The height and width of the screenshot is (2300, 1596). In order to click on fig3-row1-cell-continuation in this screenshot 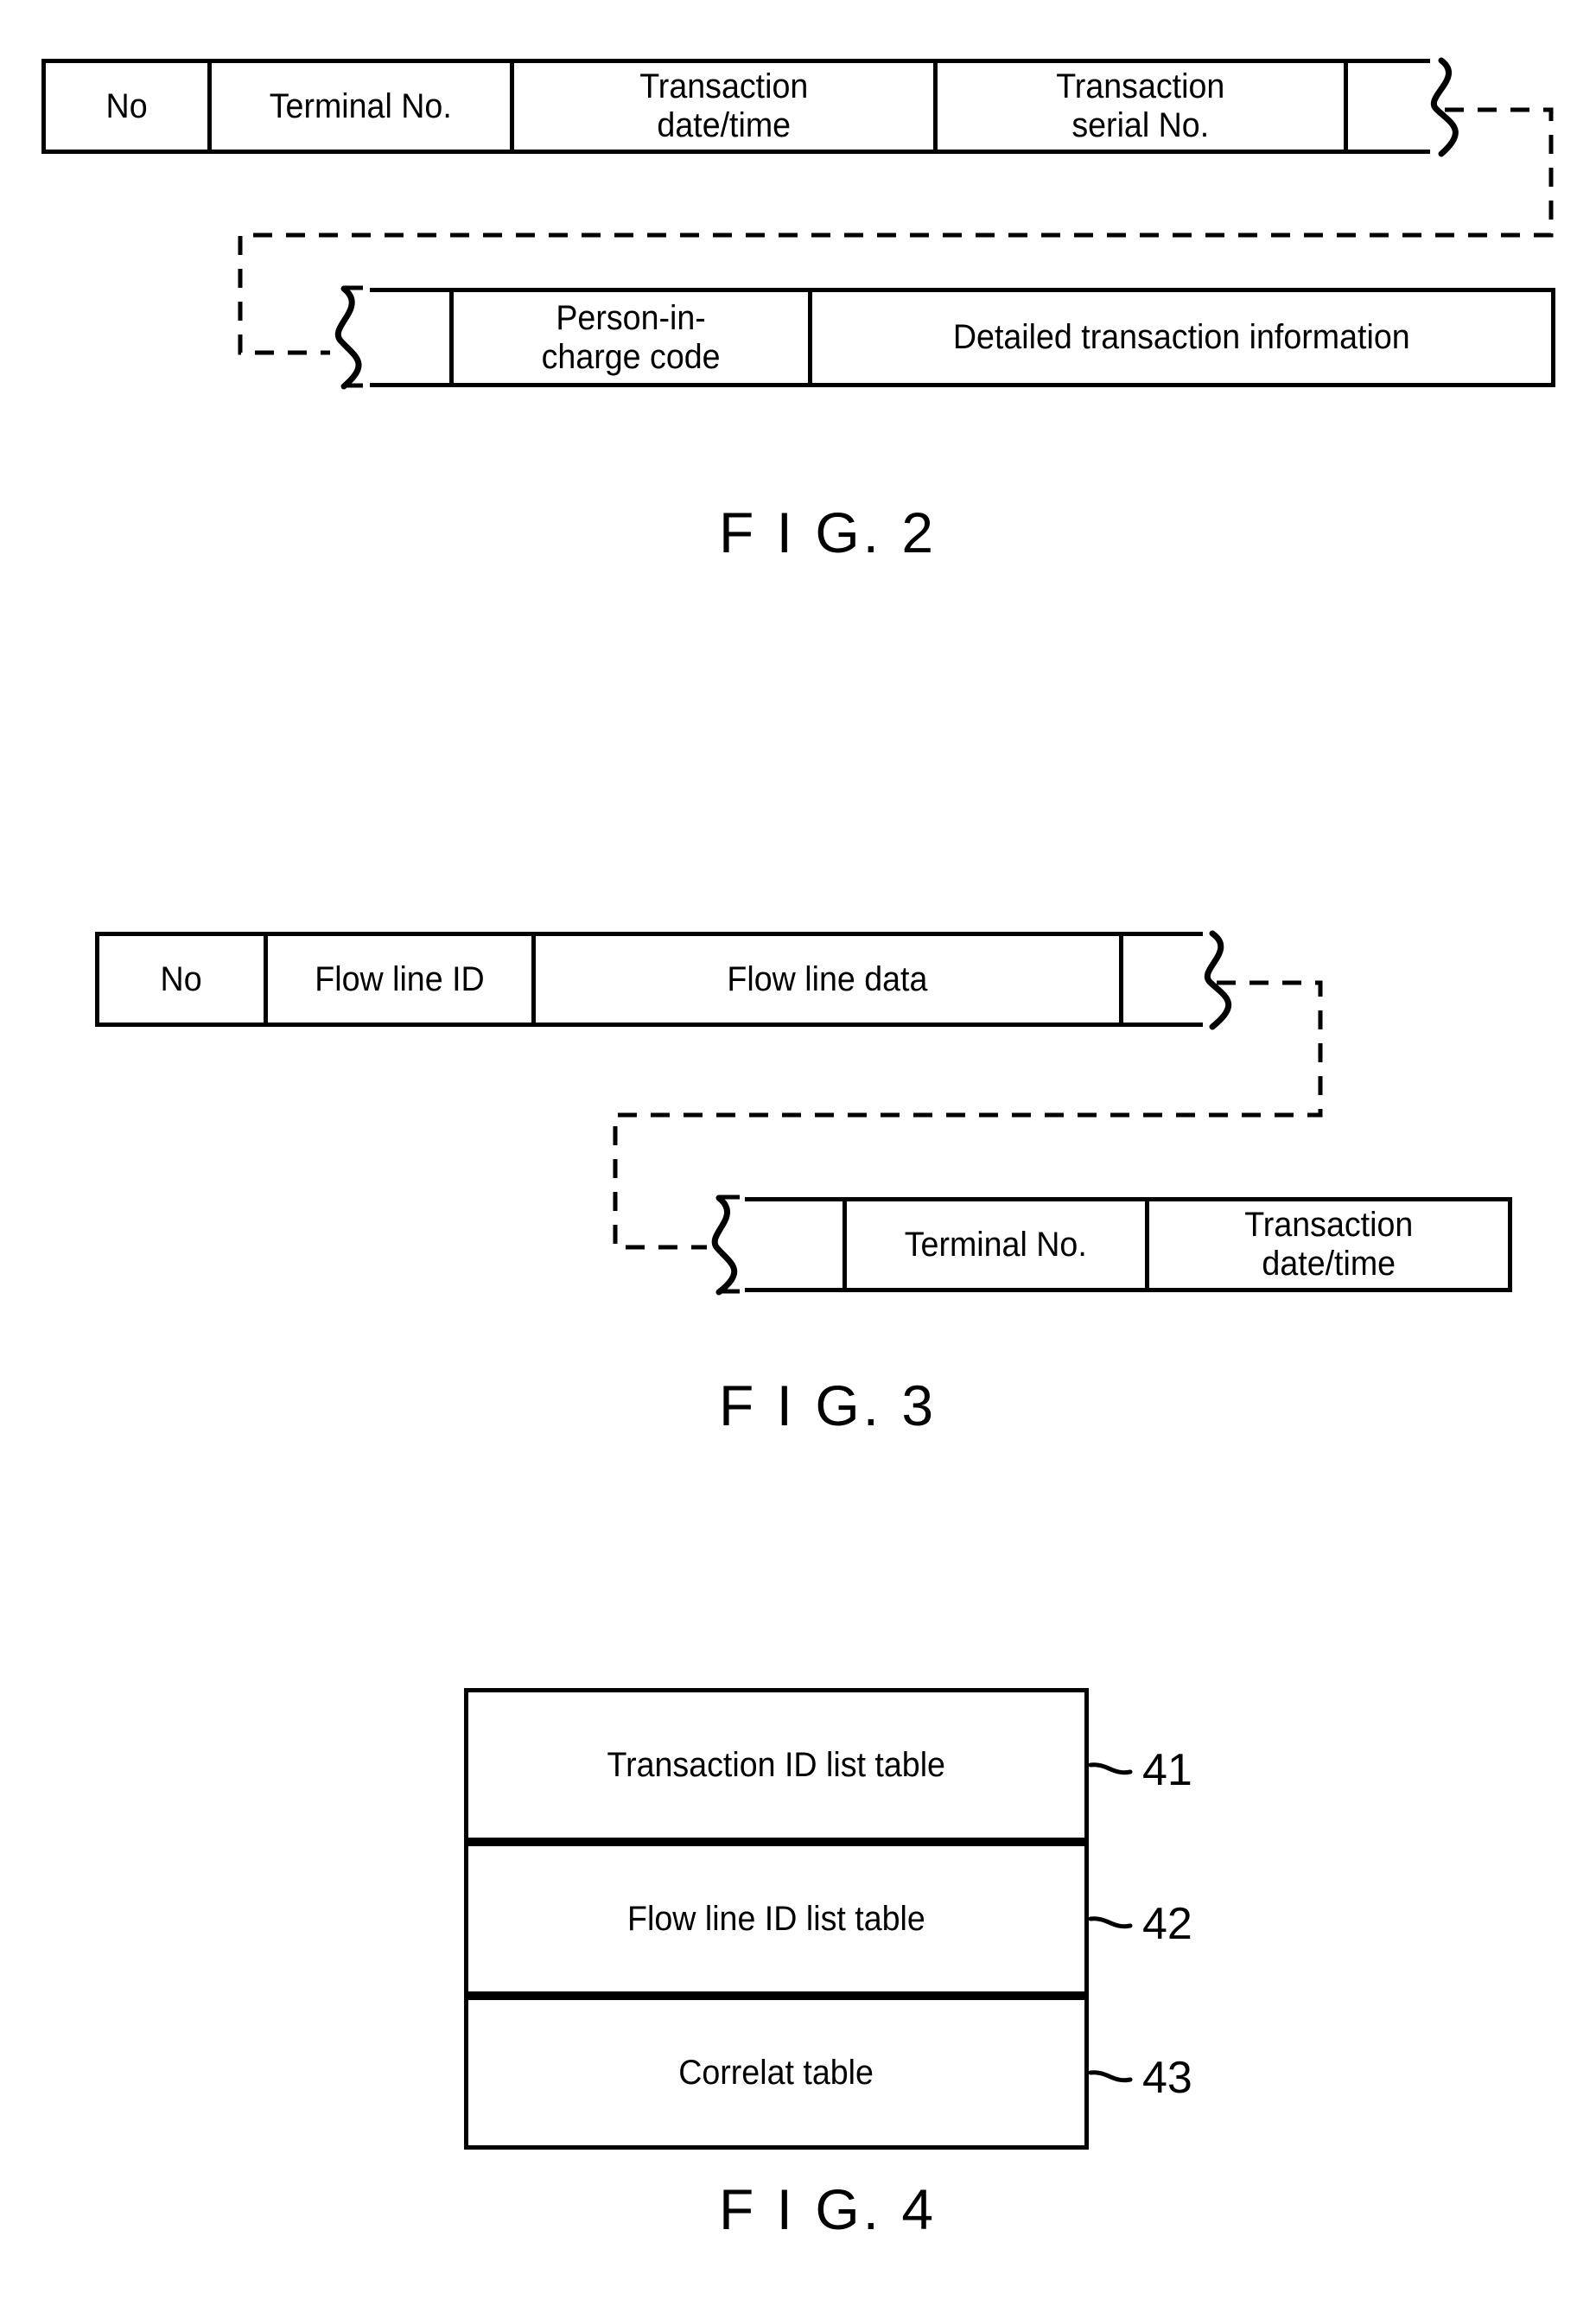, I will do `click(1170, 979)`.